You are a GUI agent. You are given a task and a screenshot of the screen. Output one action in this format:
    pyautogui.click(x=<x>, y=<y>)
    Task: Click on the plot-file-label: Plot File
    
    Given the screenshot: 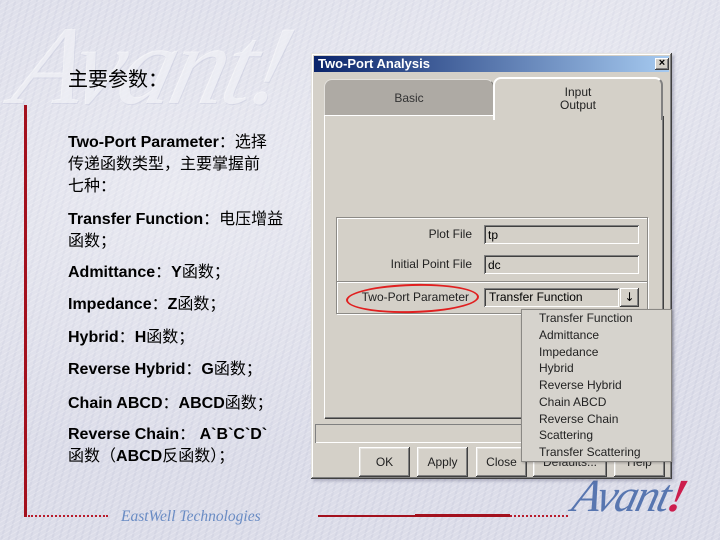 What is the action you would take?
    pyautogui.click(x=450, y=234)
    